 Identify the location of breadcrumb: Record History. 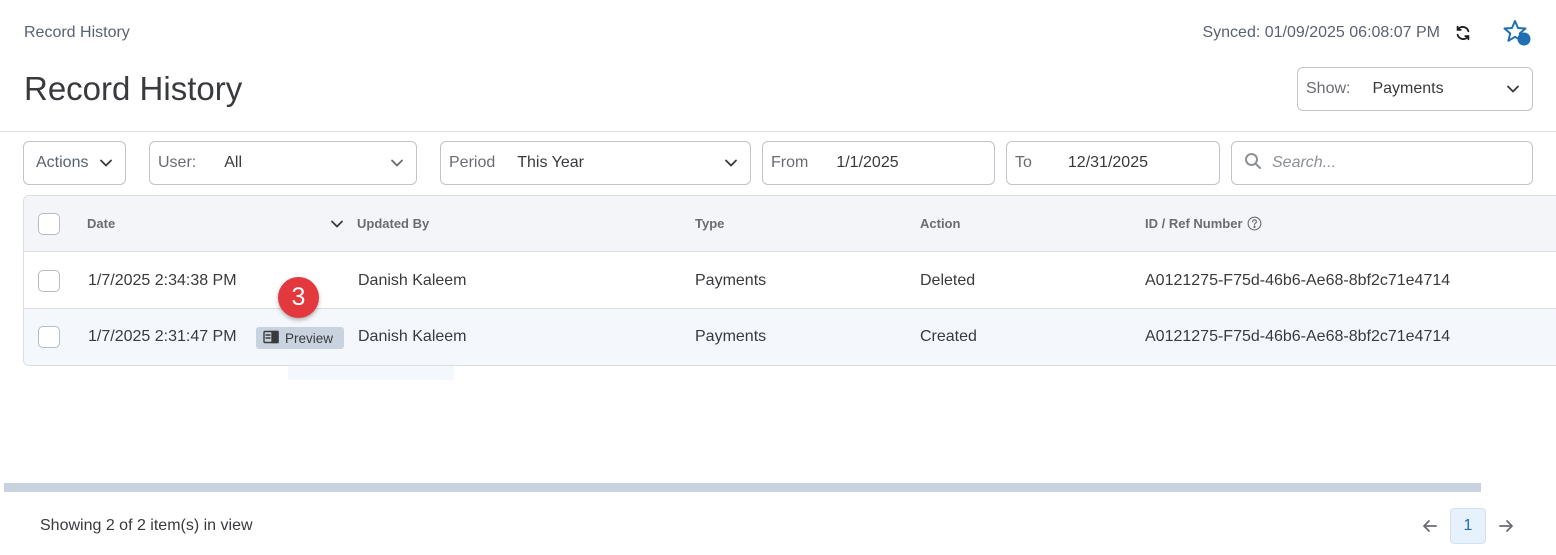
(77, 33).